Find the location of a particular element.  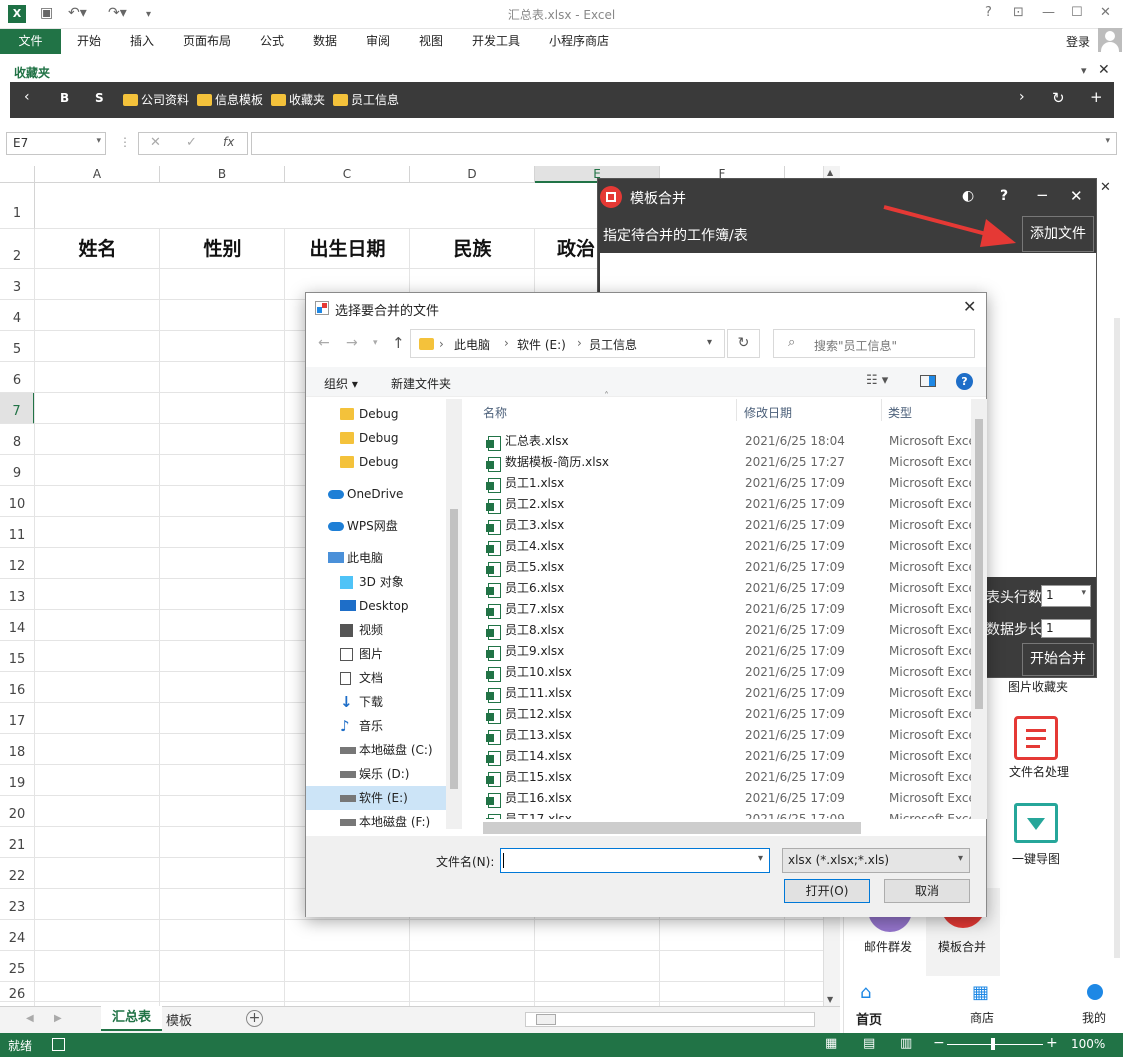

dialog-close-icon: ✕ is located at coordinates (969, 306).